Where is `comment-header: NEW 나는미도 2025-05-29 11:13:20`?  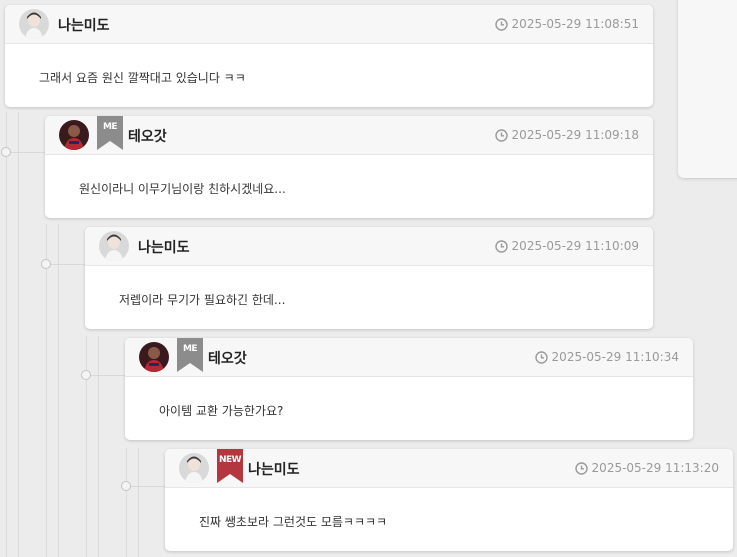 comment-header: NEW 나는미도 2025-05-29 11:13:20 is located at coordinates (449, 468).